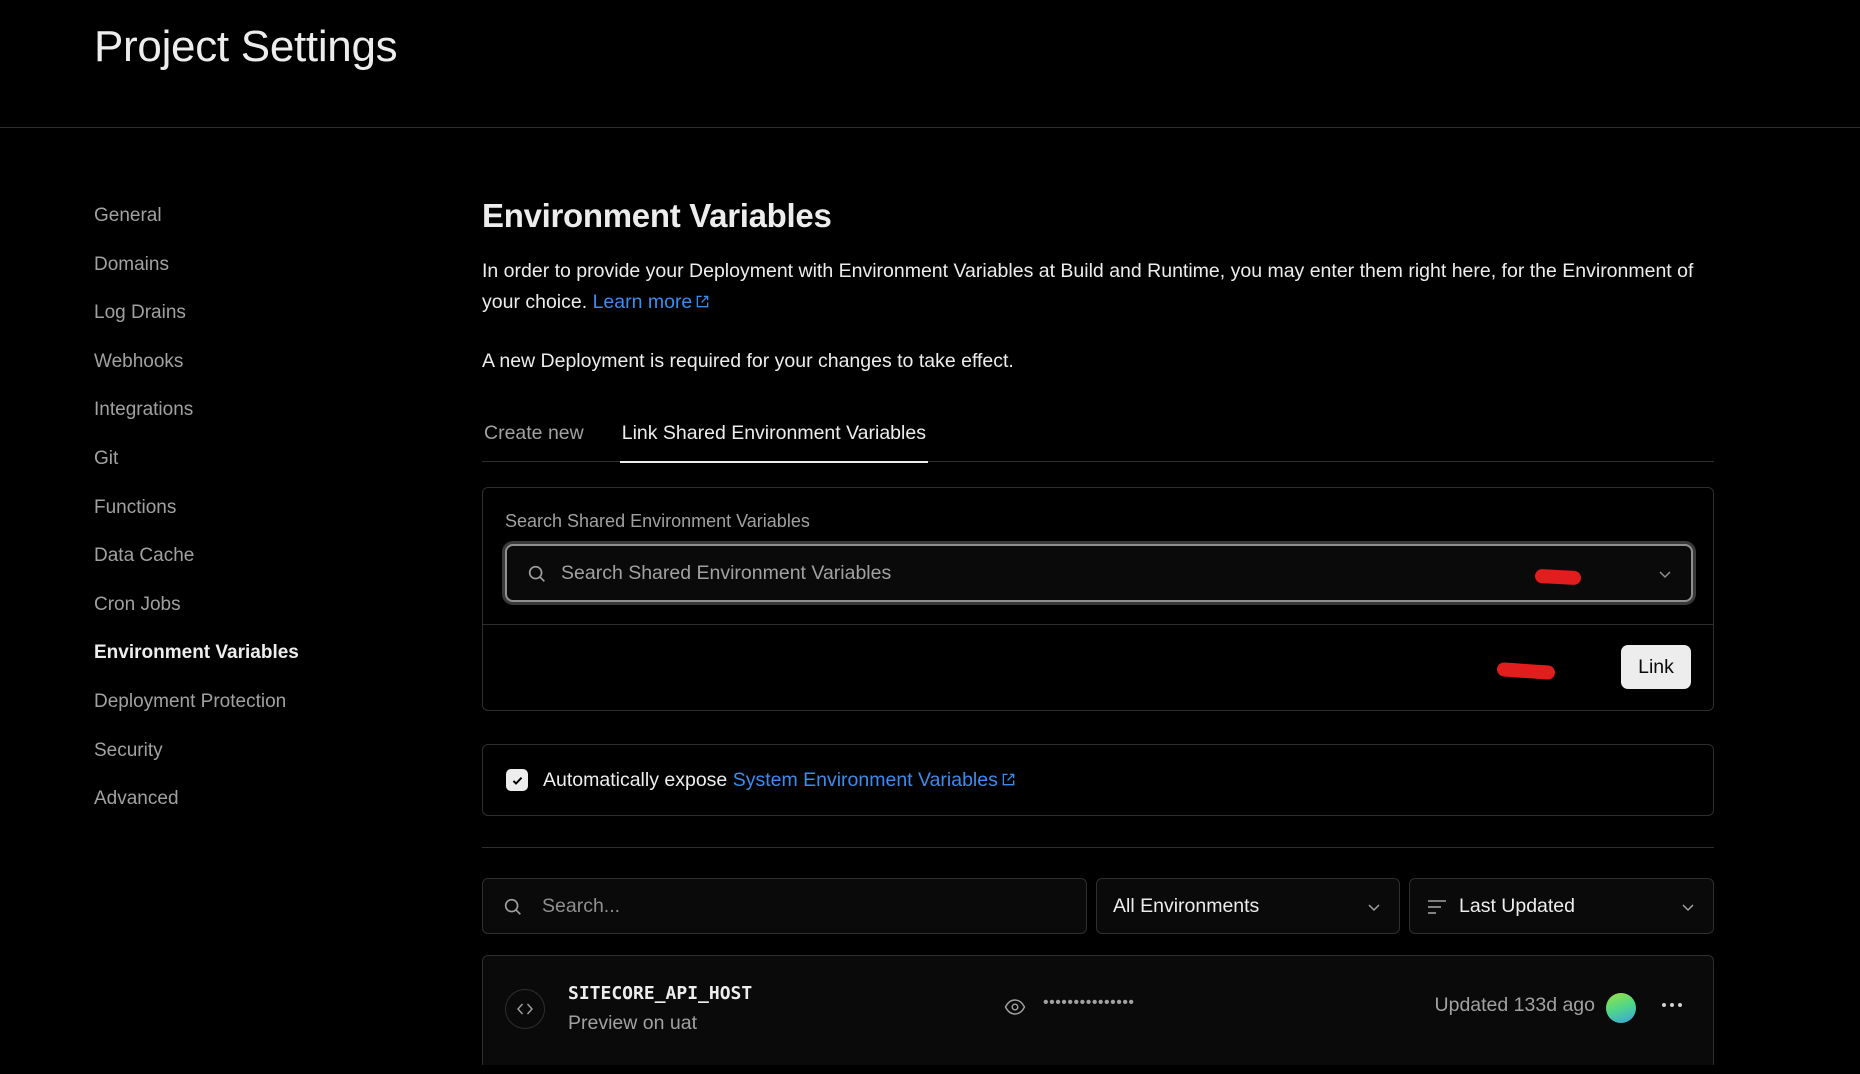 Image resolution: width=1860 pixels, height=1074 pixels. What do you see at coordinates (657, 215) in the screenshot?
I see `section-title: Environment Variables` at bounding box center [657, 215].